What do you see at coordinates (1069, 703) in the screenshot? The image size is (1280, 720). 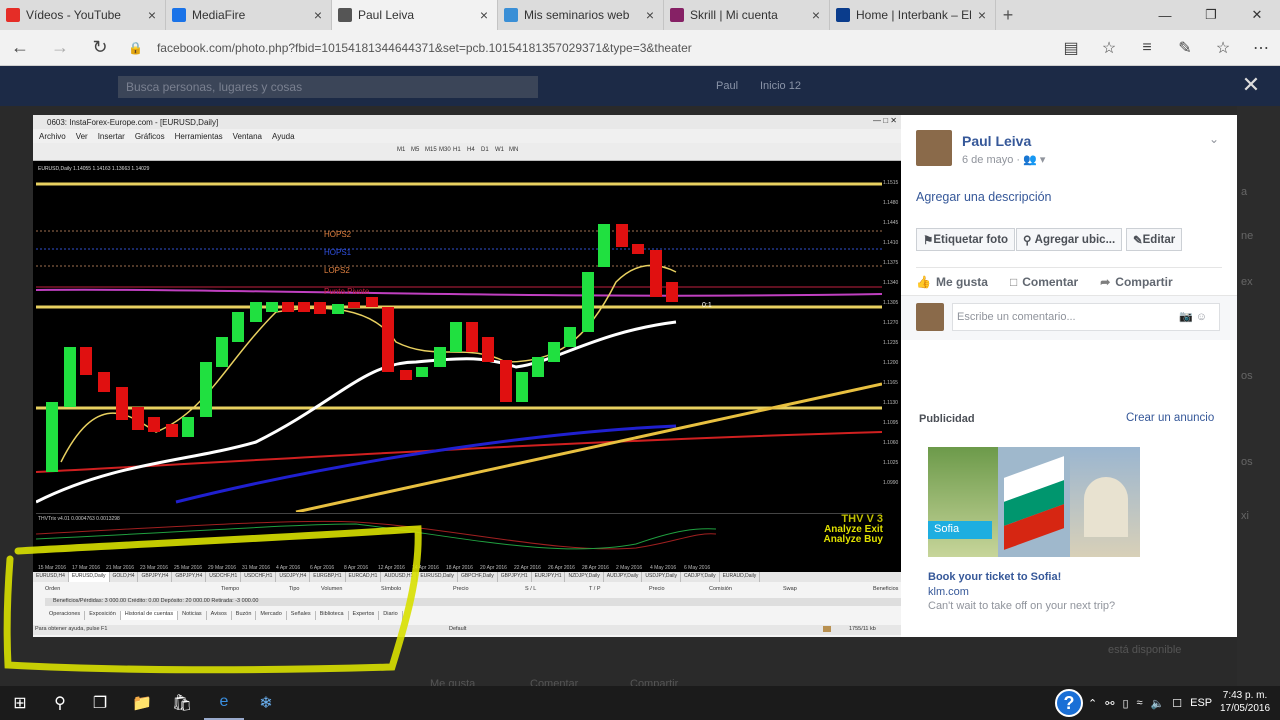 I see `help-icon: ?` at bounding box center [1069, 703].